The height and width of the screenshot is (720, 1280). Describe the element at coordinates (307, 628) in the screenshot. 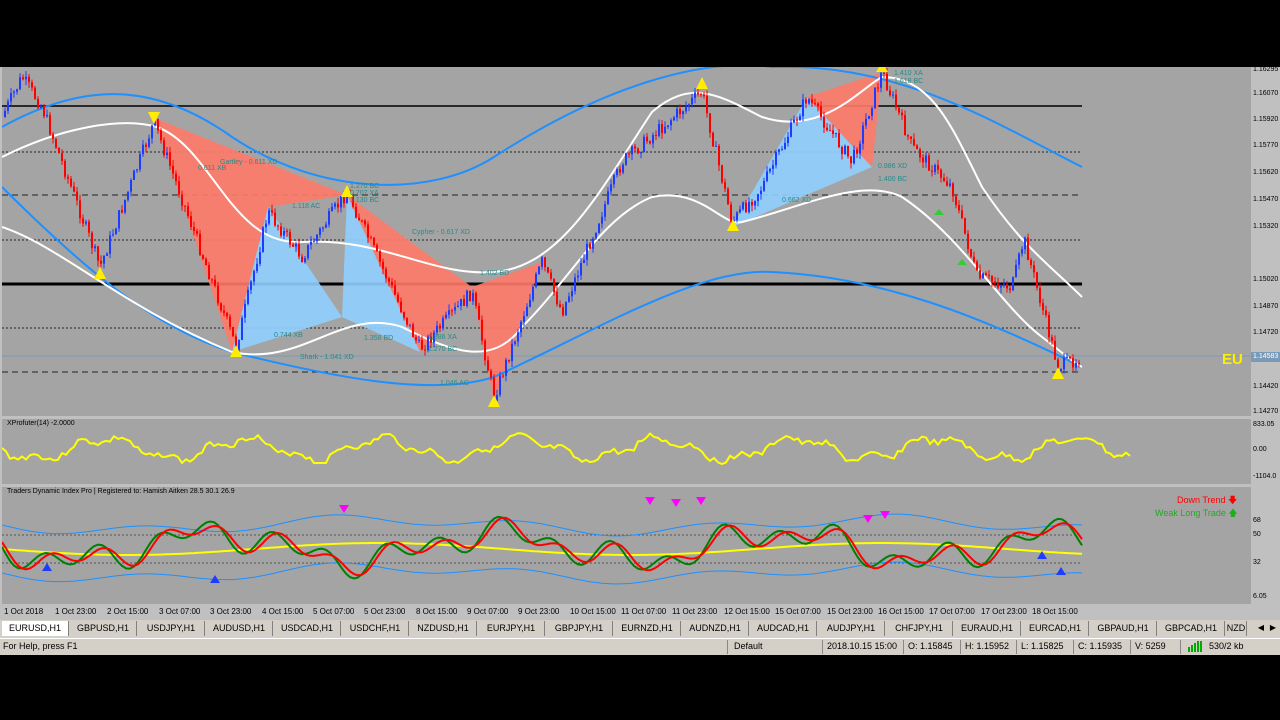

I see `tab-usdcad-h1: USDCAD,H1` at that location.